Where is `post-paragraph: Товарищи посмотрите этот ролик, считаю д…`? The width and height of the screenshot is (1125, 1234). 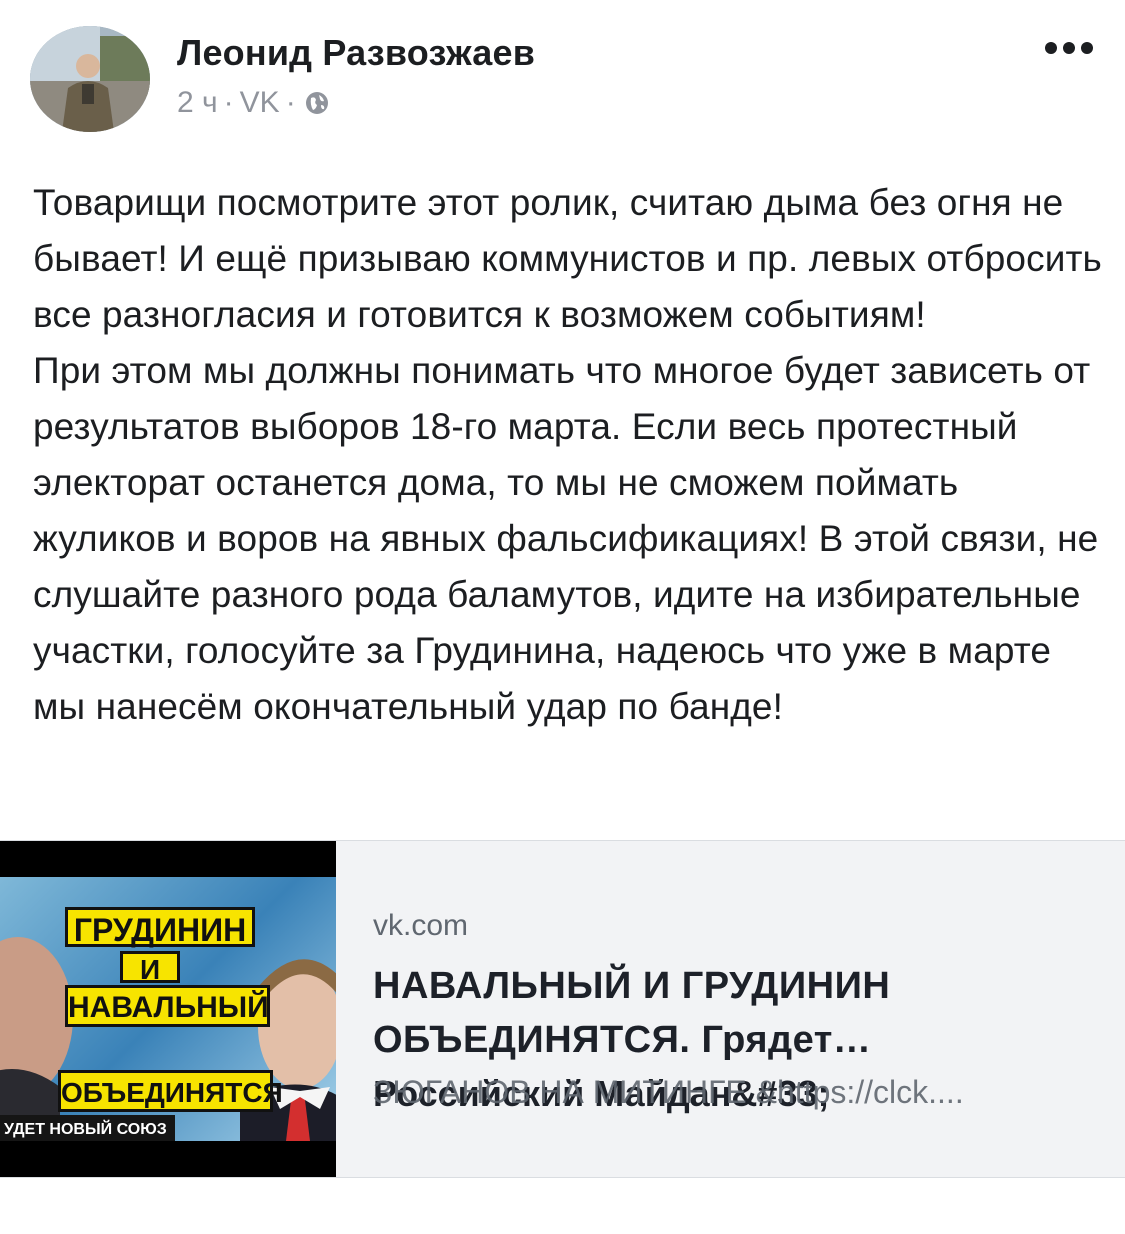 post-paragraph: Товарищи посмотрите этот ролик, считаю д… is located at coordinates (567, 258).